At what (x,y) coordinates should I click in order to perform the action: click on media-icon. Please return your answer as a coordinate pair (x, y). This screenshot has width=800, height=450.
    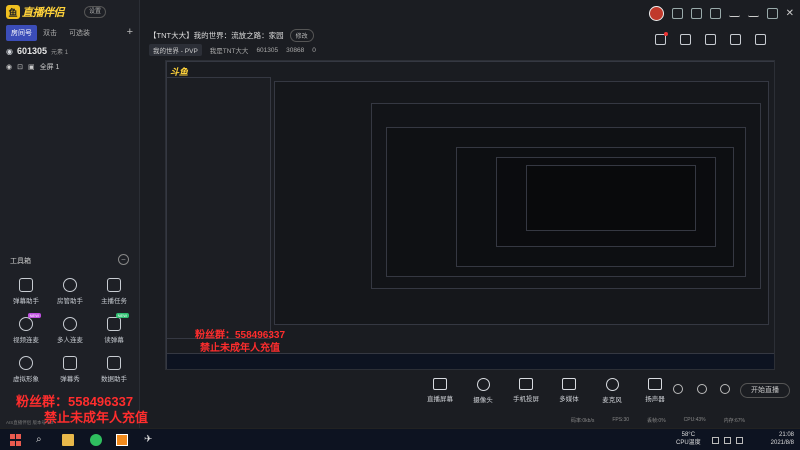
    Looking at the image, I should click on (569, 384).